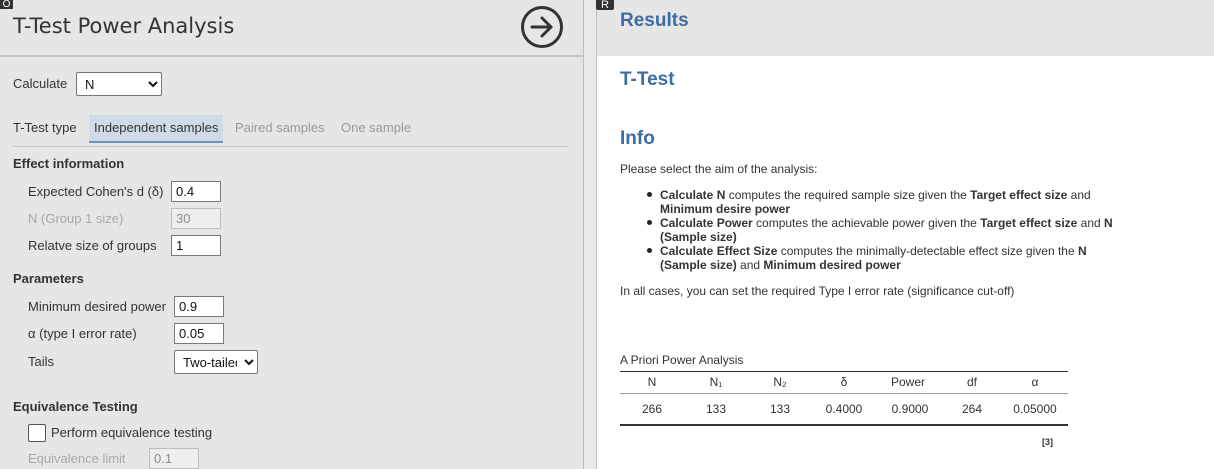  Describe the element at coordinates (780, 382) in the screenshot. I see `table-header-n2: N₂` at that location.